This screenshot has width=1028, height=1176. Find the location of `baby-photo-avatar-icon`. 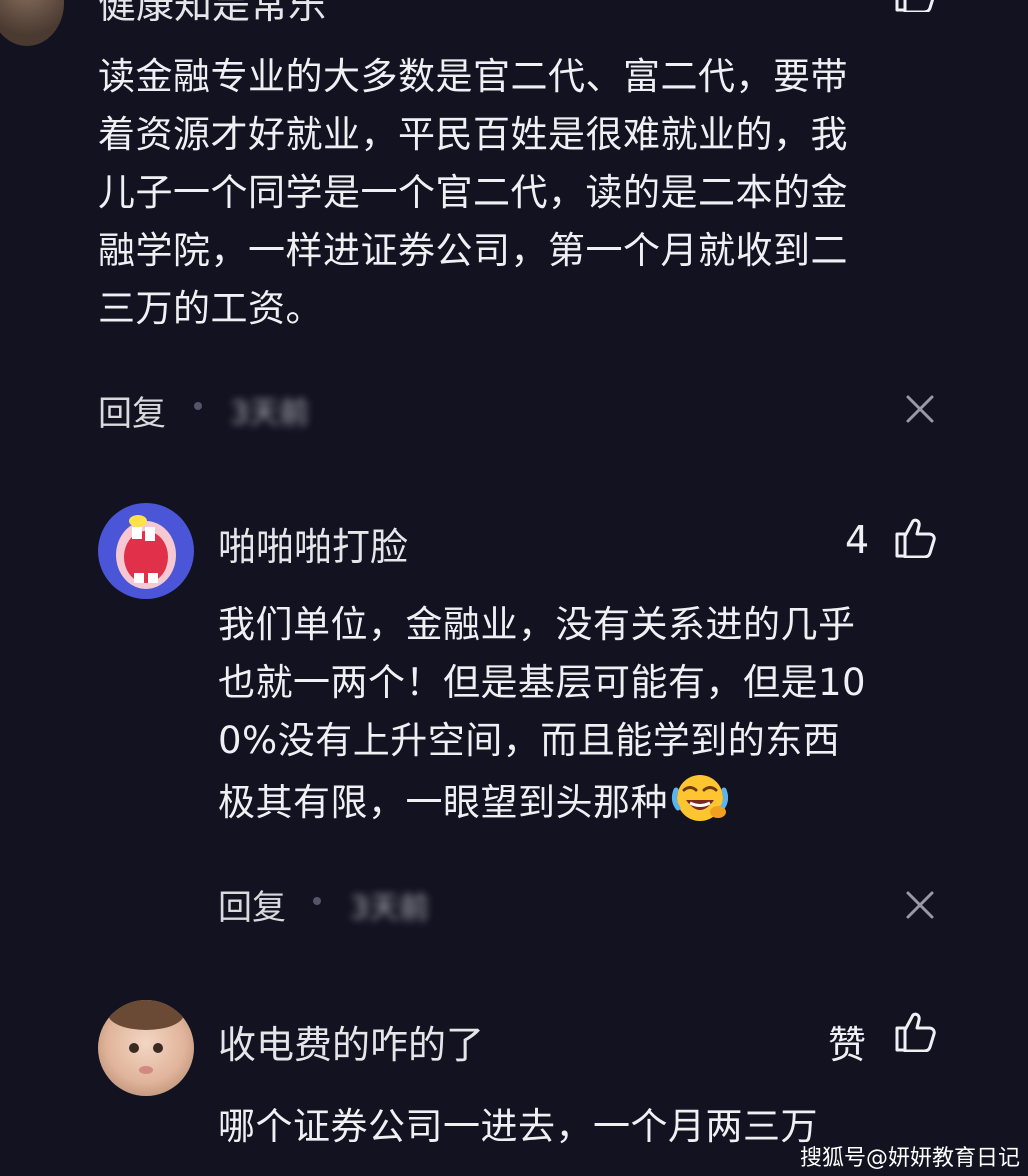

baby-photo-avatar-icon is located at coordinates (146, 1048).